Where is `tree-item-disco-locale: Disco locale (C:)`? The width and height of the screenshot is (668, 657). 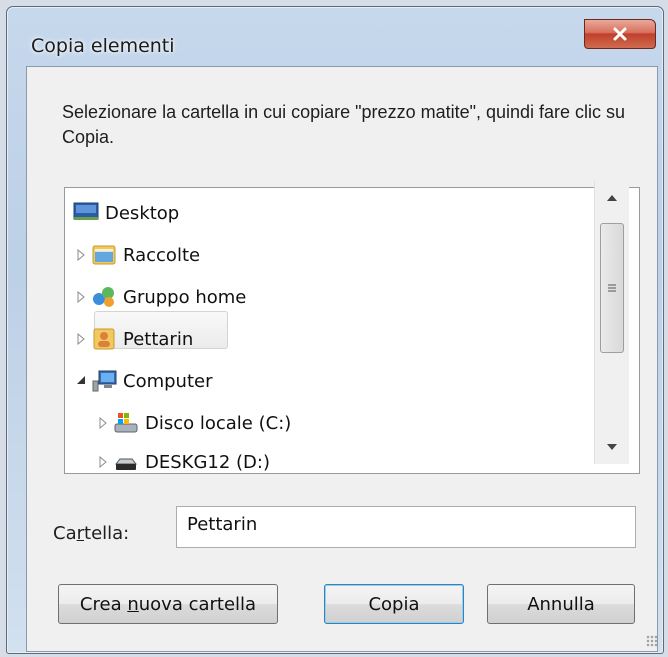 tree-item-disco-locale: Disco locale (C:) is located at coordinates (194, 423).